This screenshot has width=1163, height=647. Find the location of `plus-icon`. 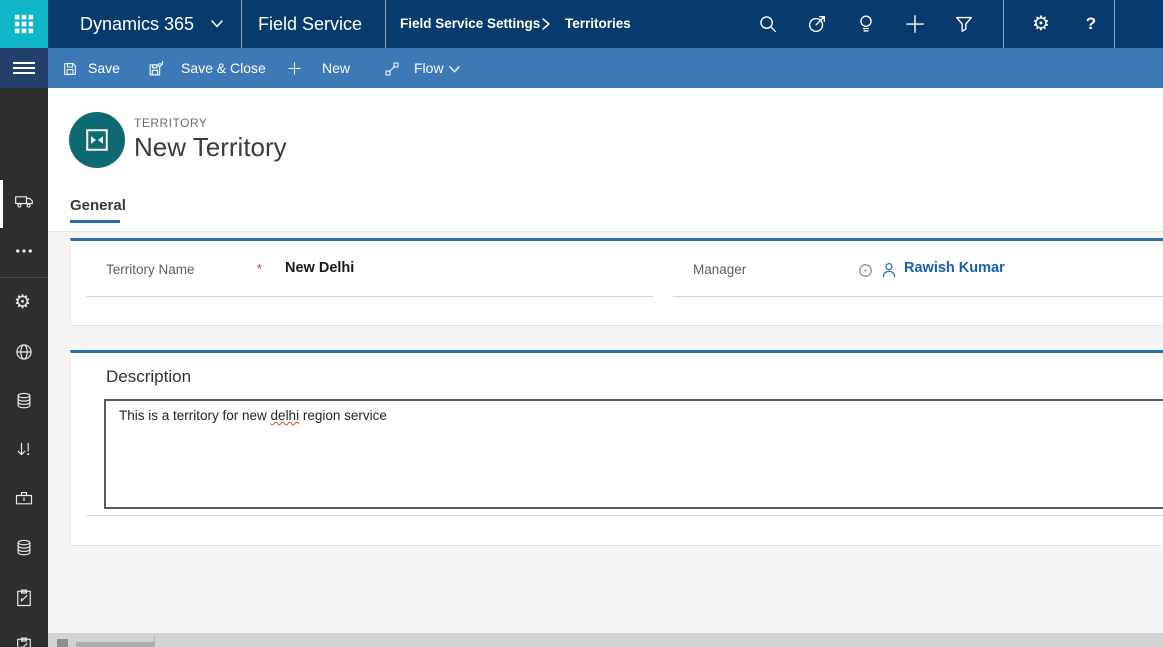

plus-icon is located at coordinates (915, 24).